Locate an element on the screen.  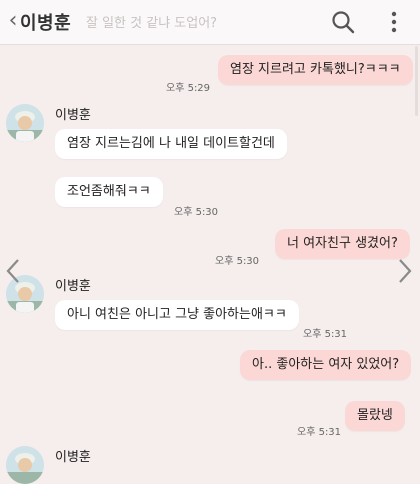
incoming-message-bubble: 조언좀해줘ㅋㅋ is located at coordinates (109, 192).